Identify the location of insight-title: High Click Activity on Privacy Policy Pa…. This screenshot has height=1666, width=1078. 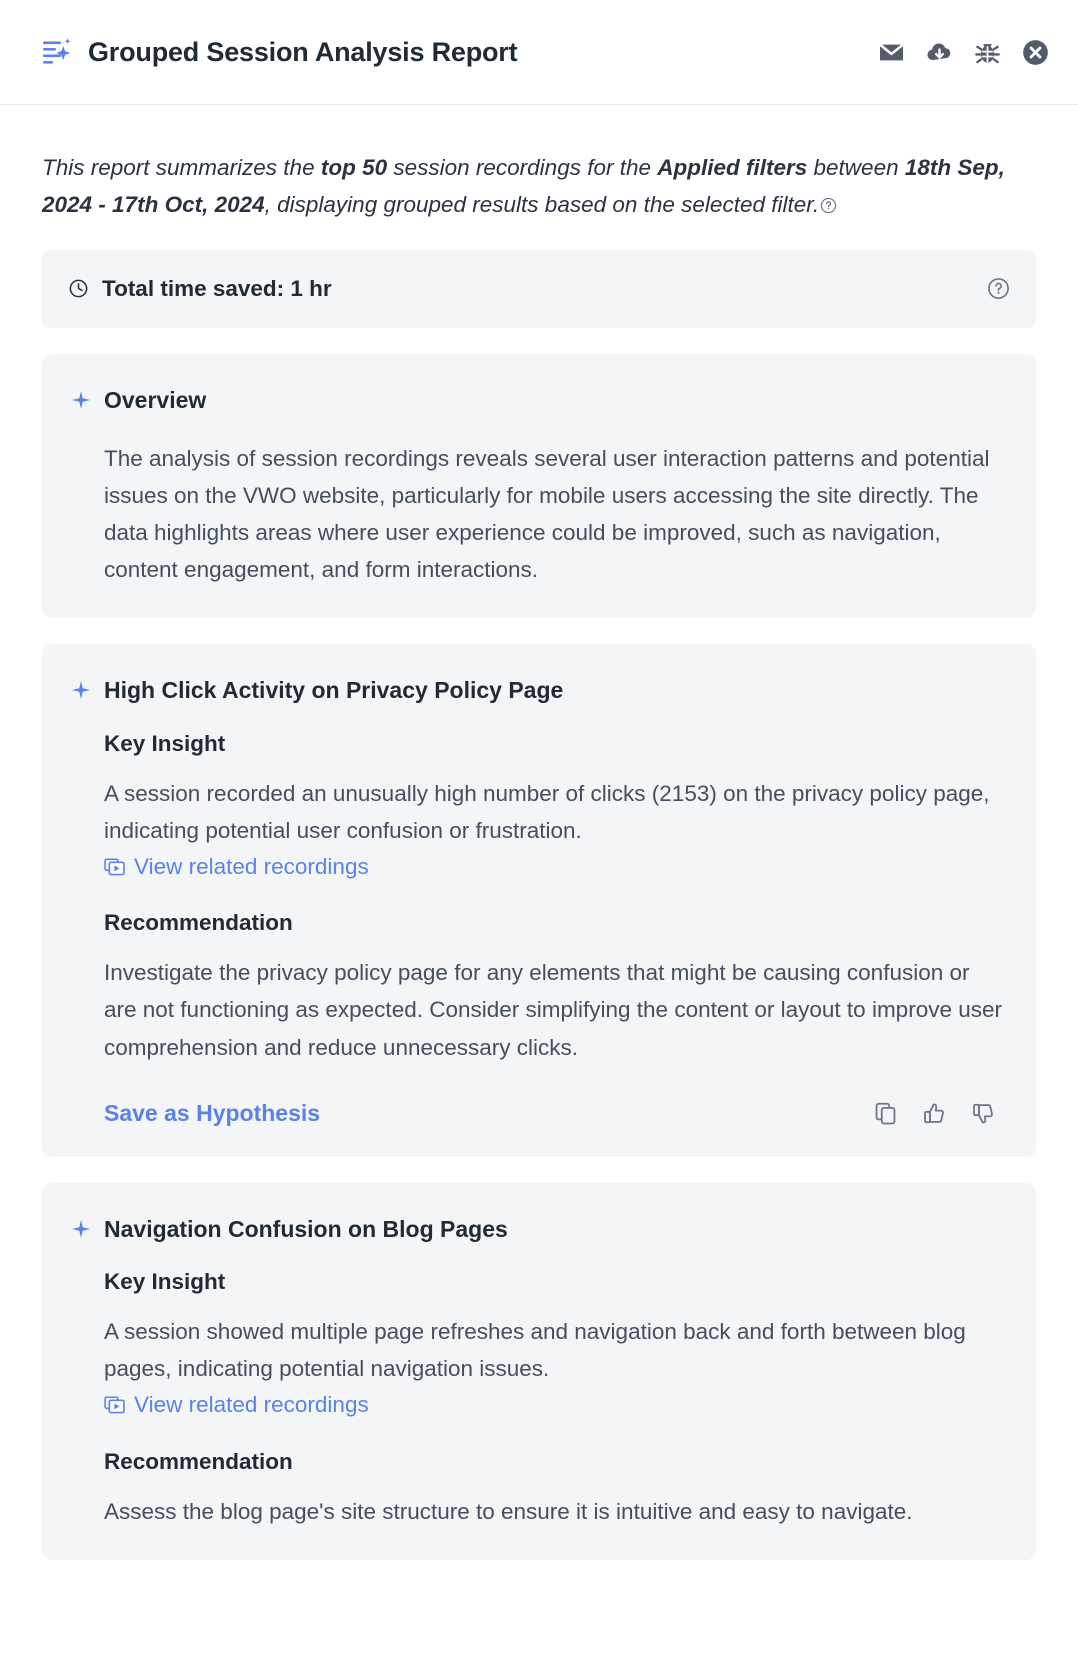
(334, 690).